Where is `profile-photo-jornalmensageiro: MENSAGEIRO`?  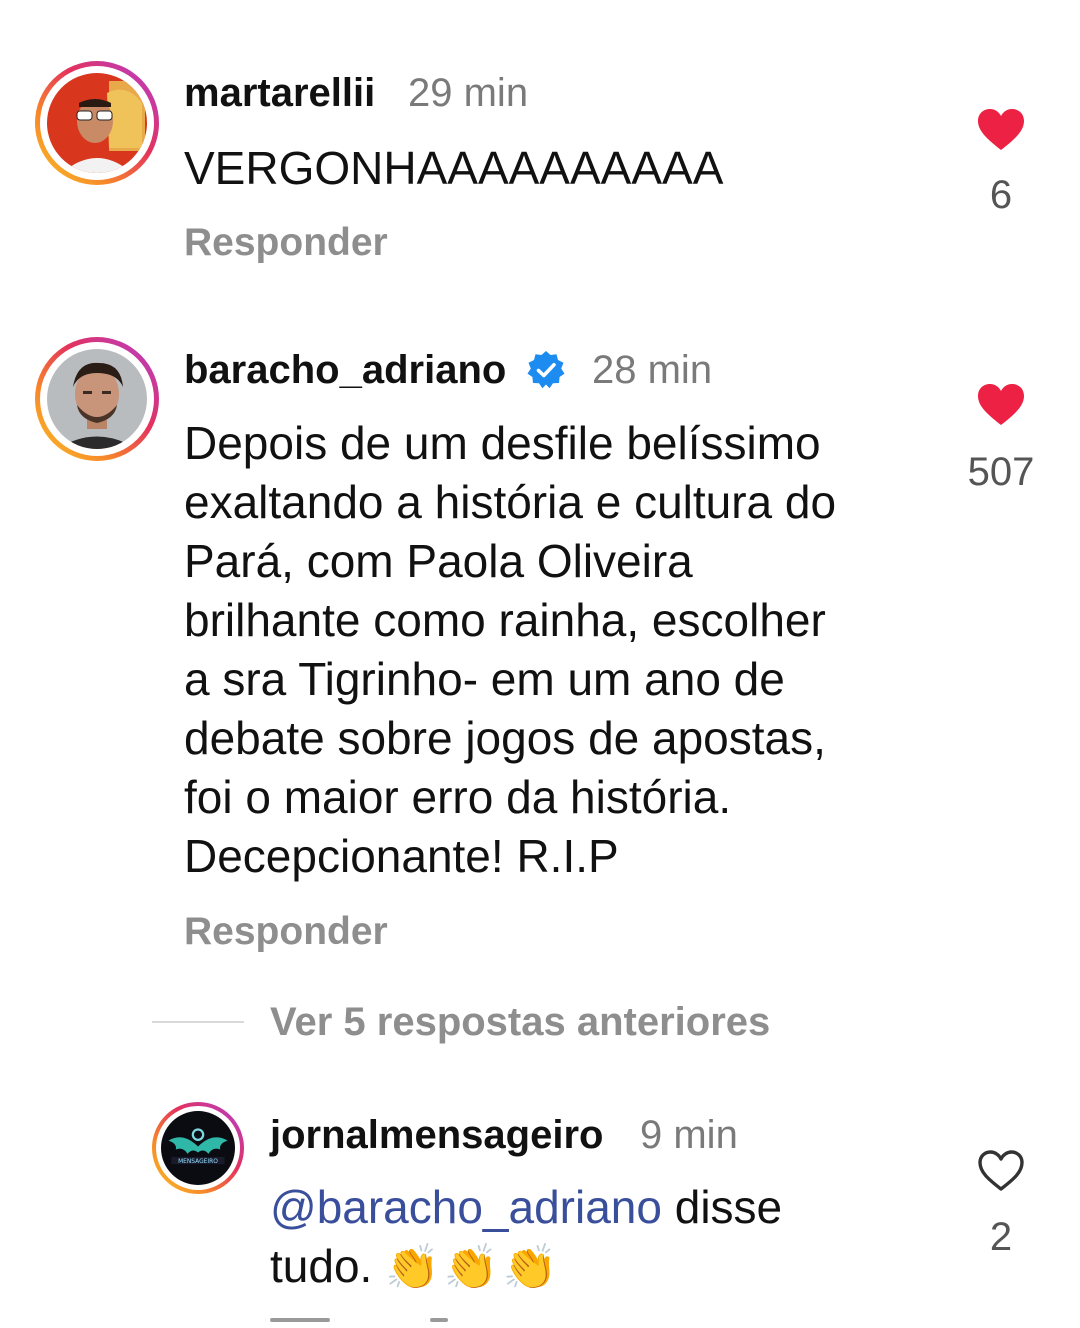 profile-photo-jornalmensageiro: MENSAGEIRO is located at coordinates (198, 1148).